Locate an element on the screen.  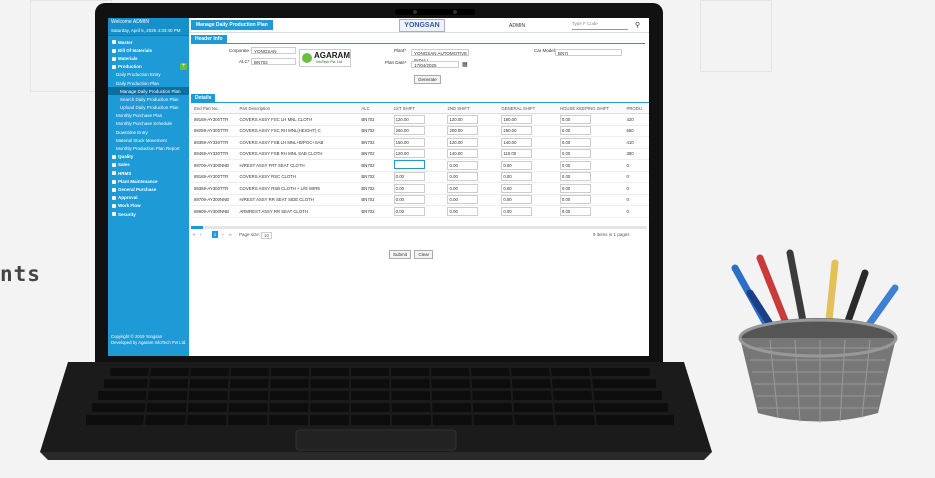
sidebar-item: Daily Production Entry is located at coordinates (148, 75).